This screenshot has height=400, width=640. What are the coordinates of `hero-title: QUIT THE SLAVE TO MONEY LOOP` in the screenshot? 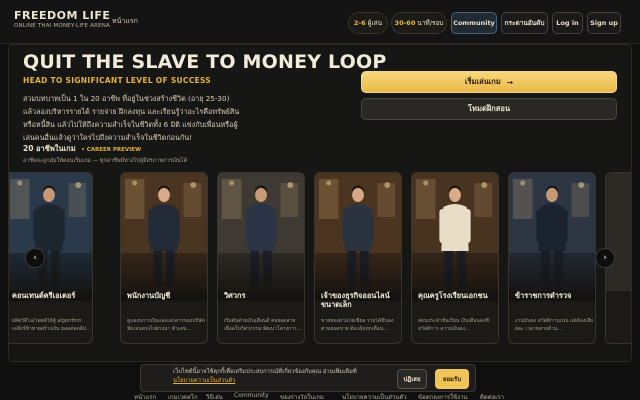 It's located at (205, 62).